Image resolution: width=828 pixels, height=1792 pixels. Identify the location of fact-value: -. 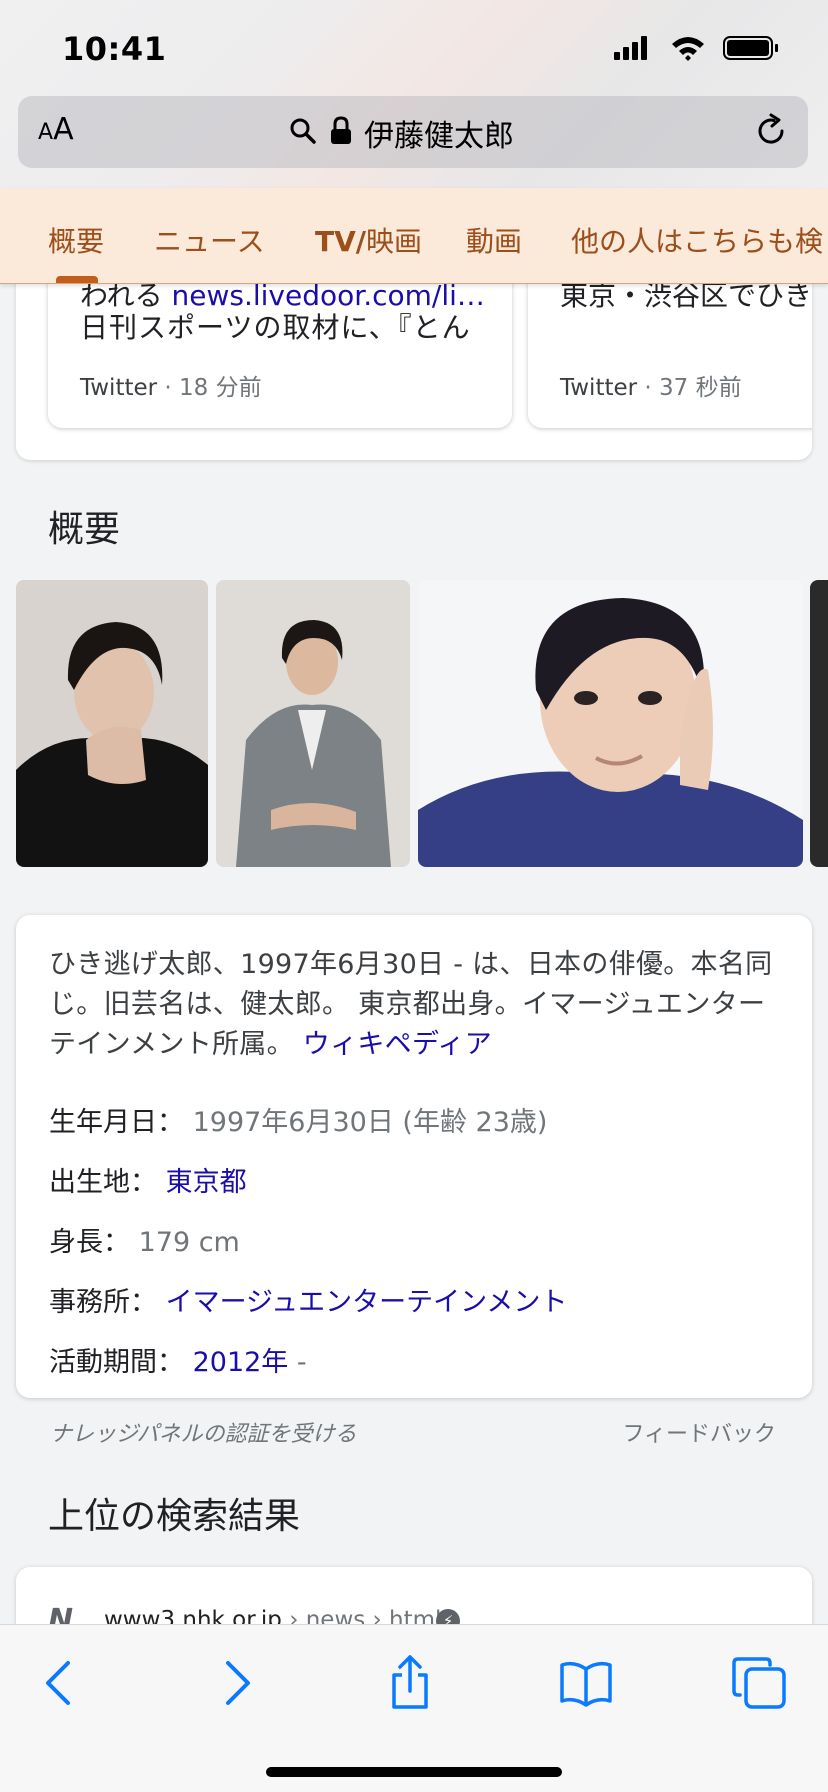
(301, 1362).